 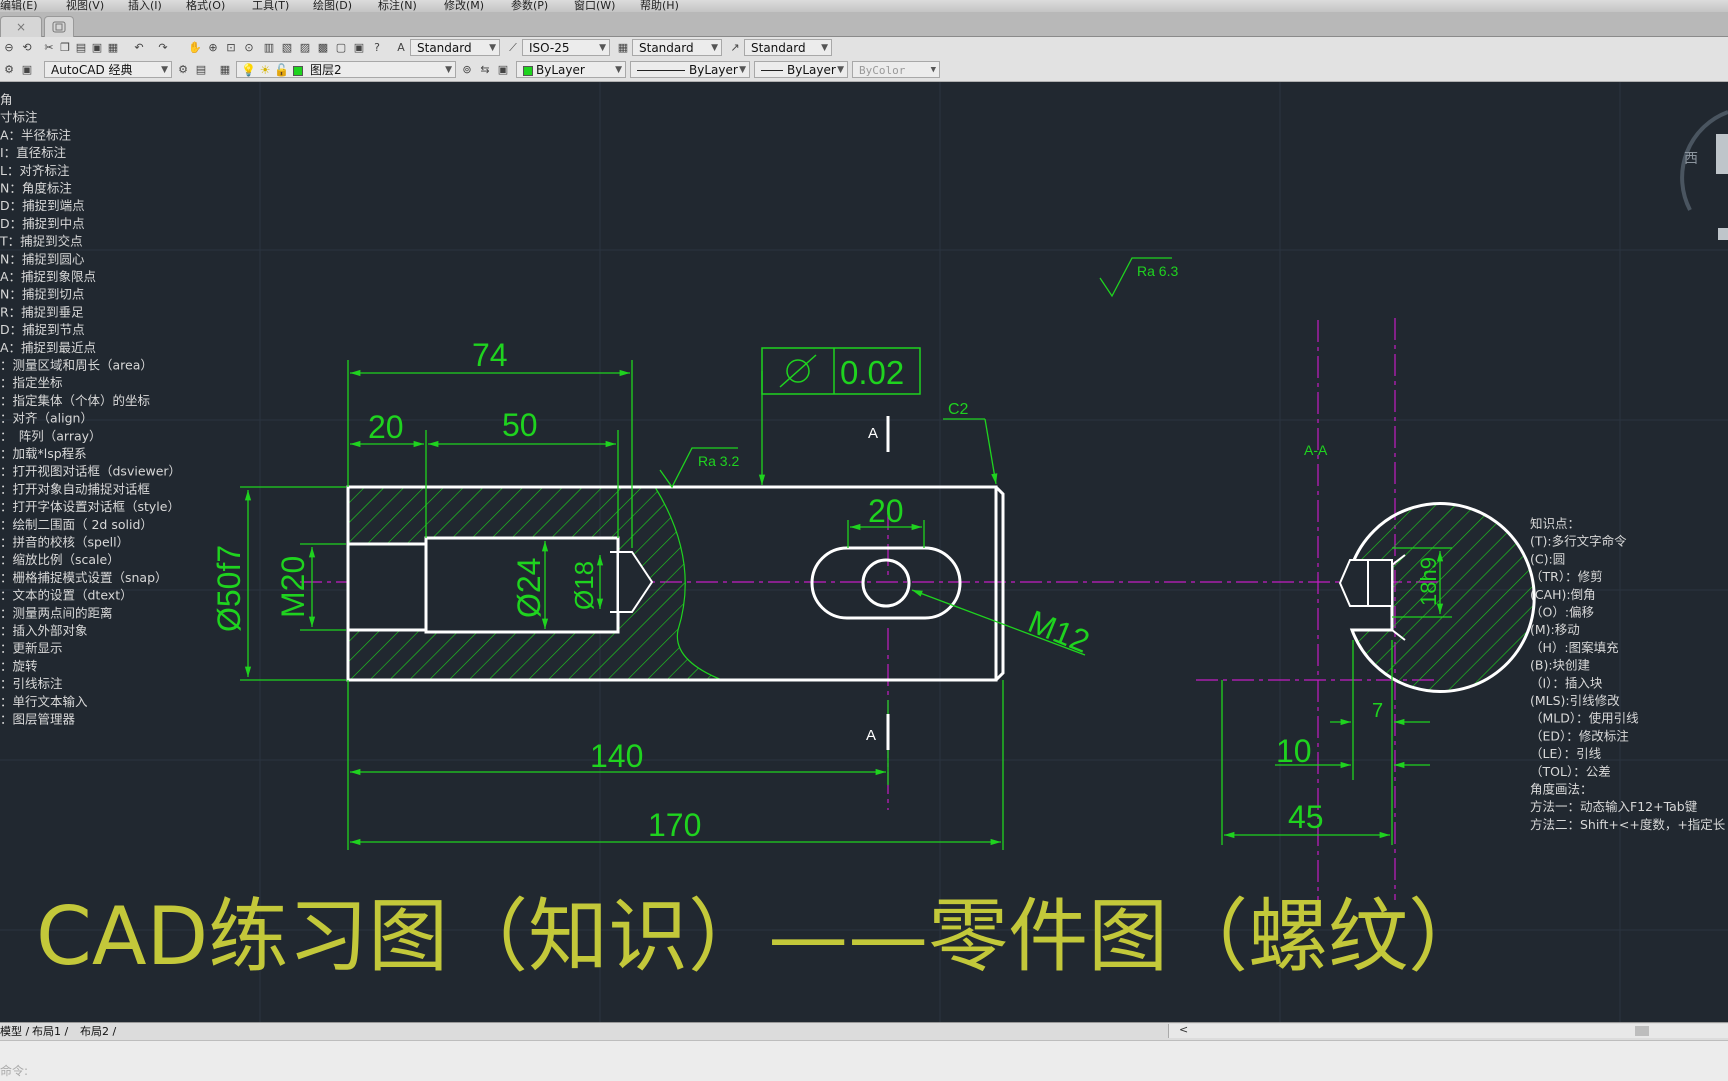 I want to click on linetype-value: ByLayer, so click(x=713, y=70).